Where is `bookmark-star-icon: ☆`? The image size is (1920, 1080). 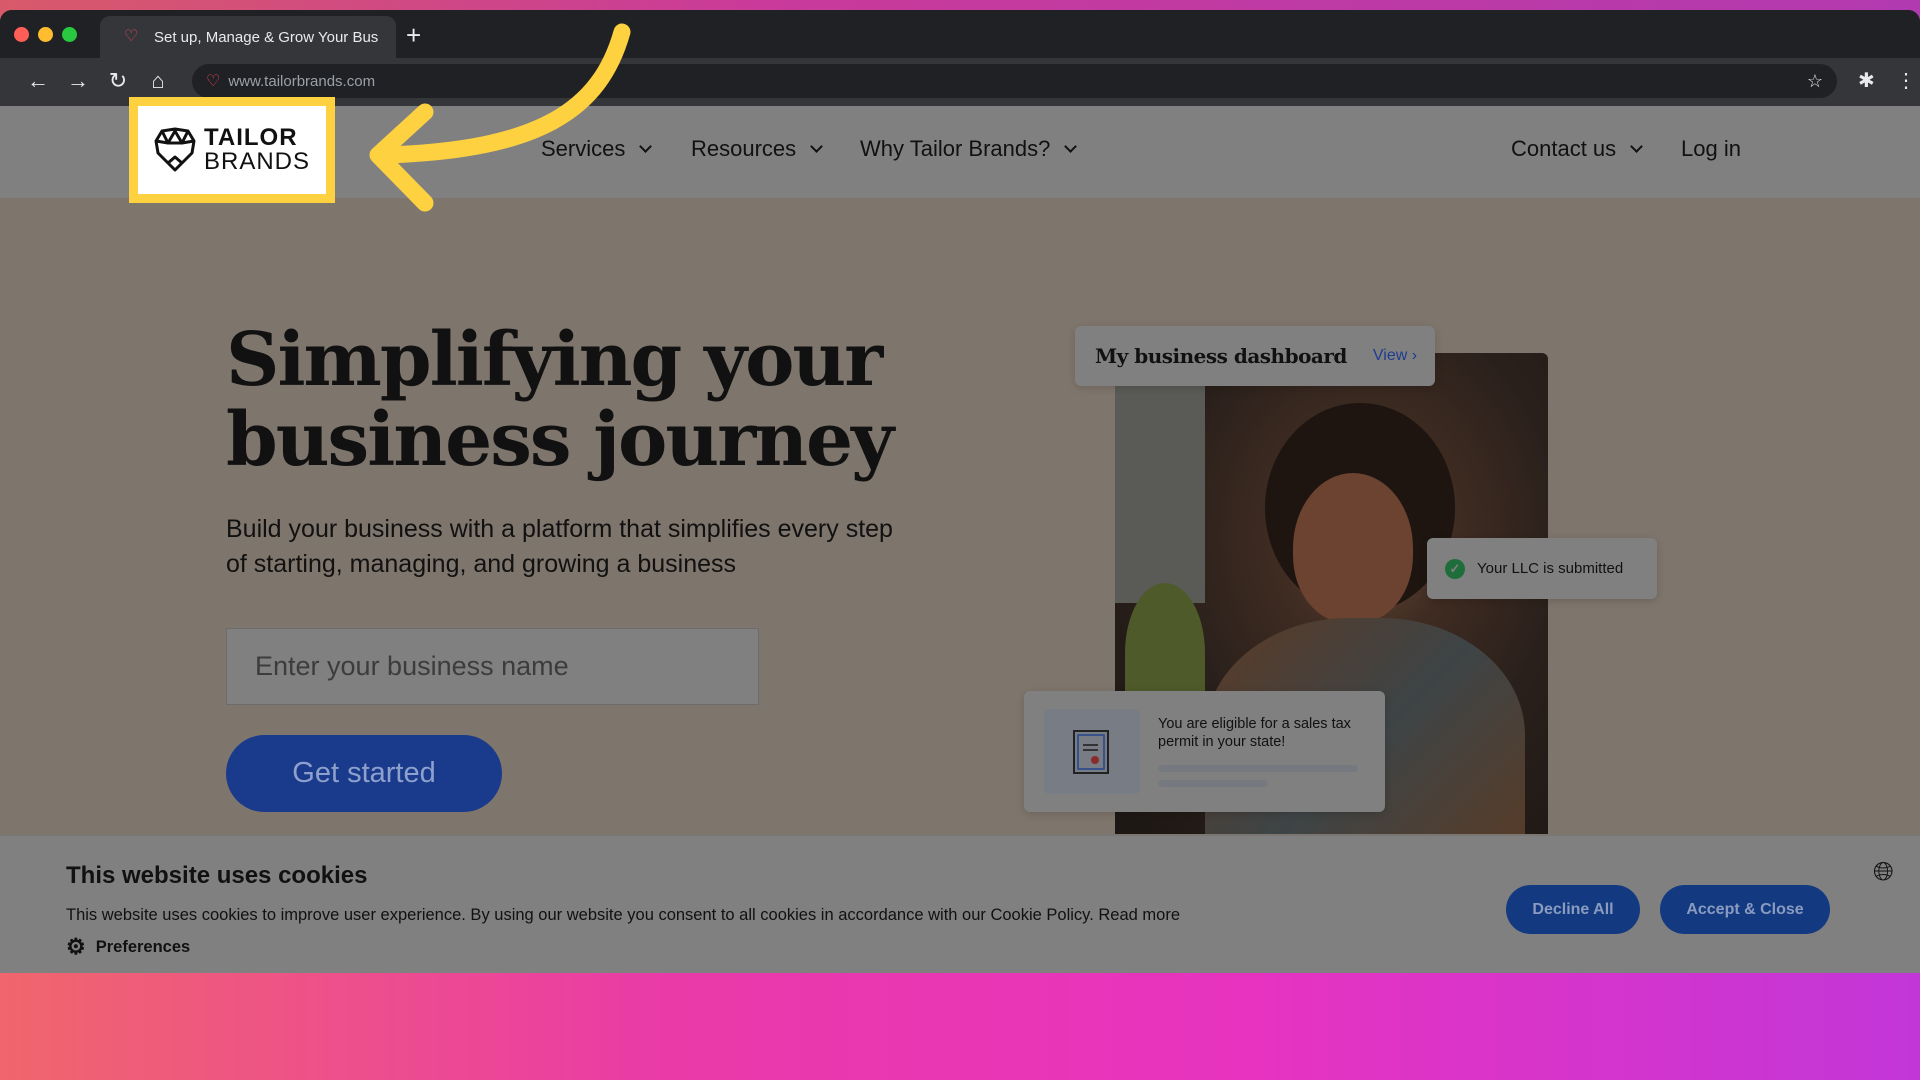
bookmark-star-icon: ☆ is located at coordinates (1815, 81).